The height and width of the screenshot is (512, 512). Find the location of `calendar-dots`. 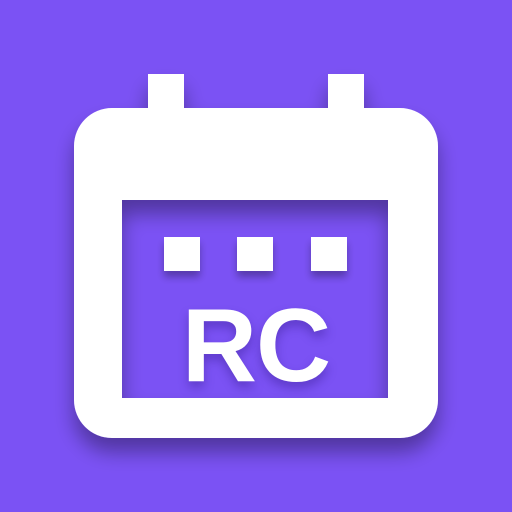

calendar-dots is located at coordinates (255, 254).